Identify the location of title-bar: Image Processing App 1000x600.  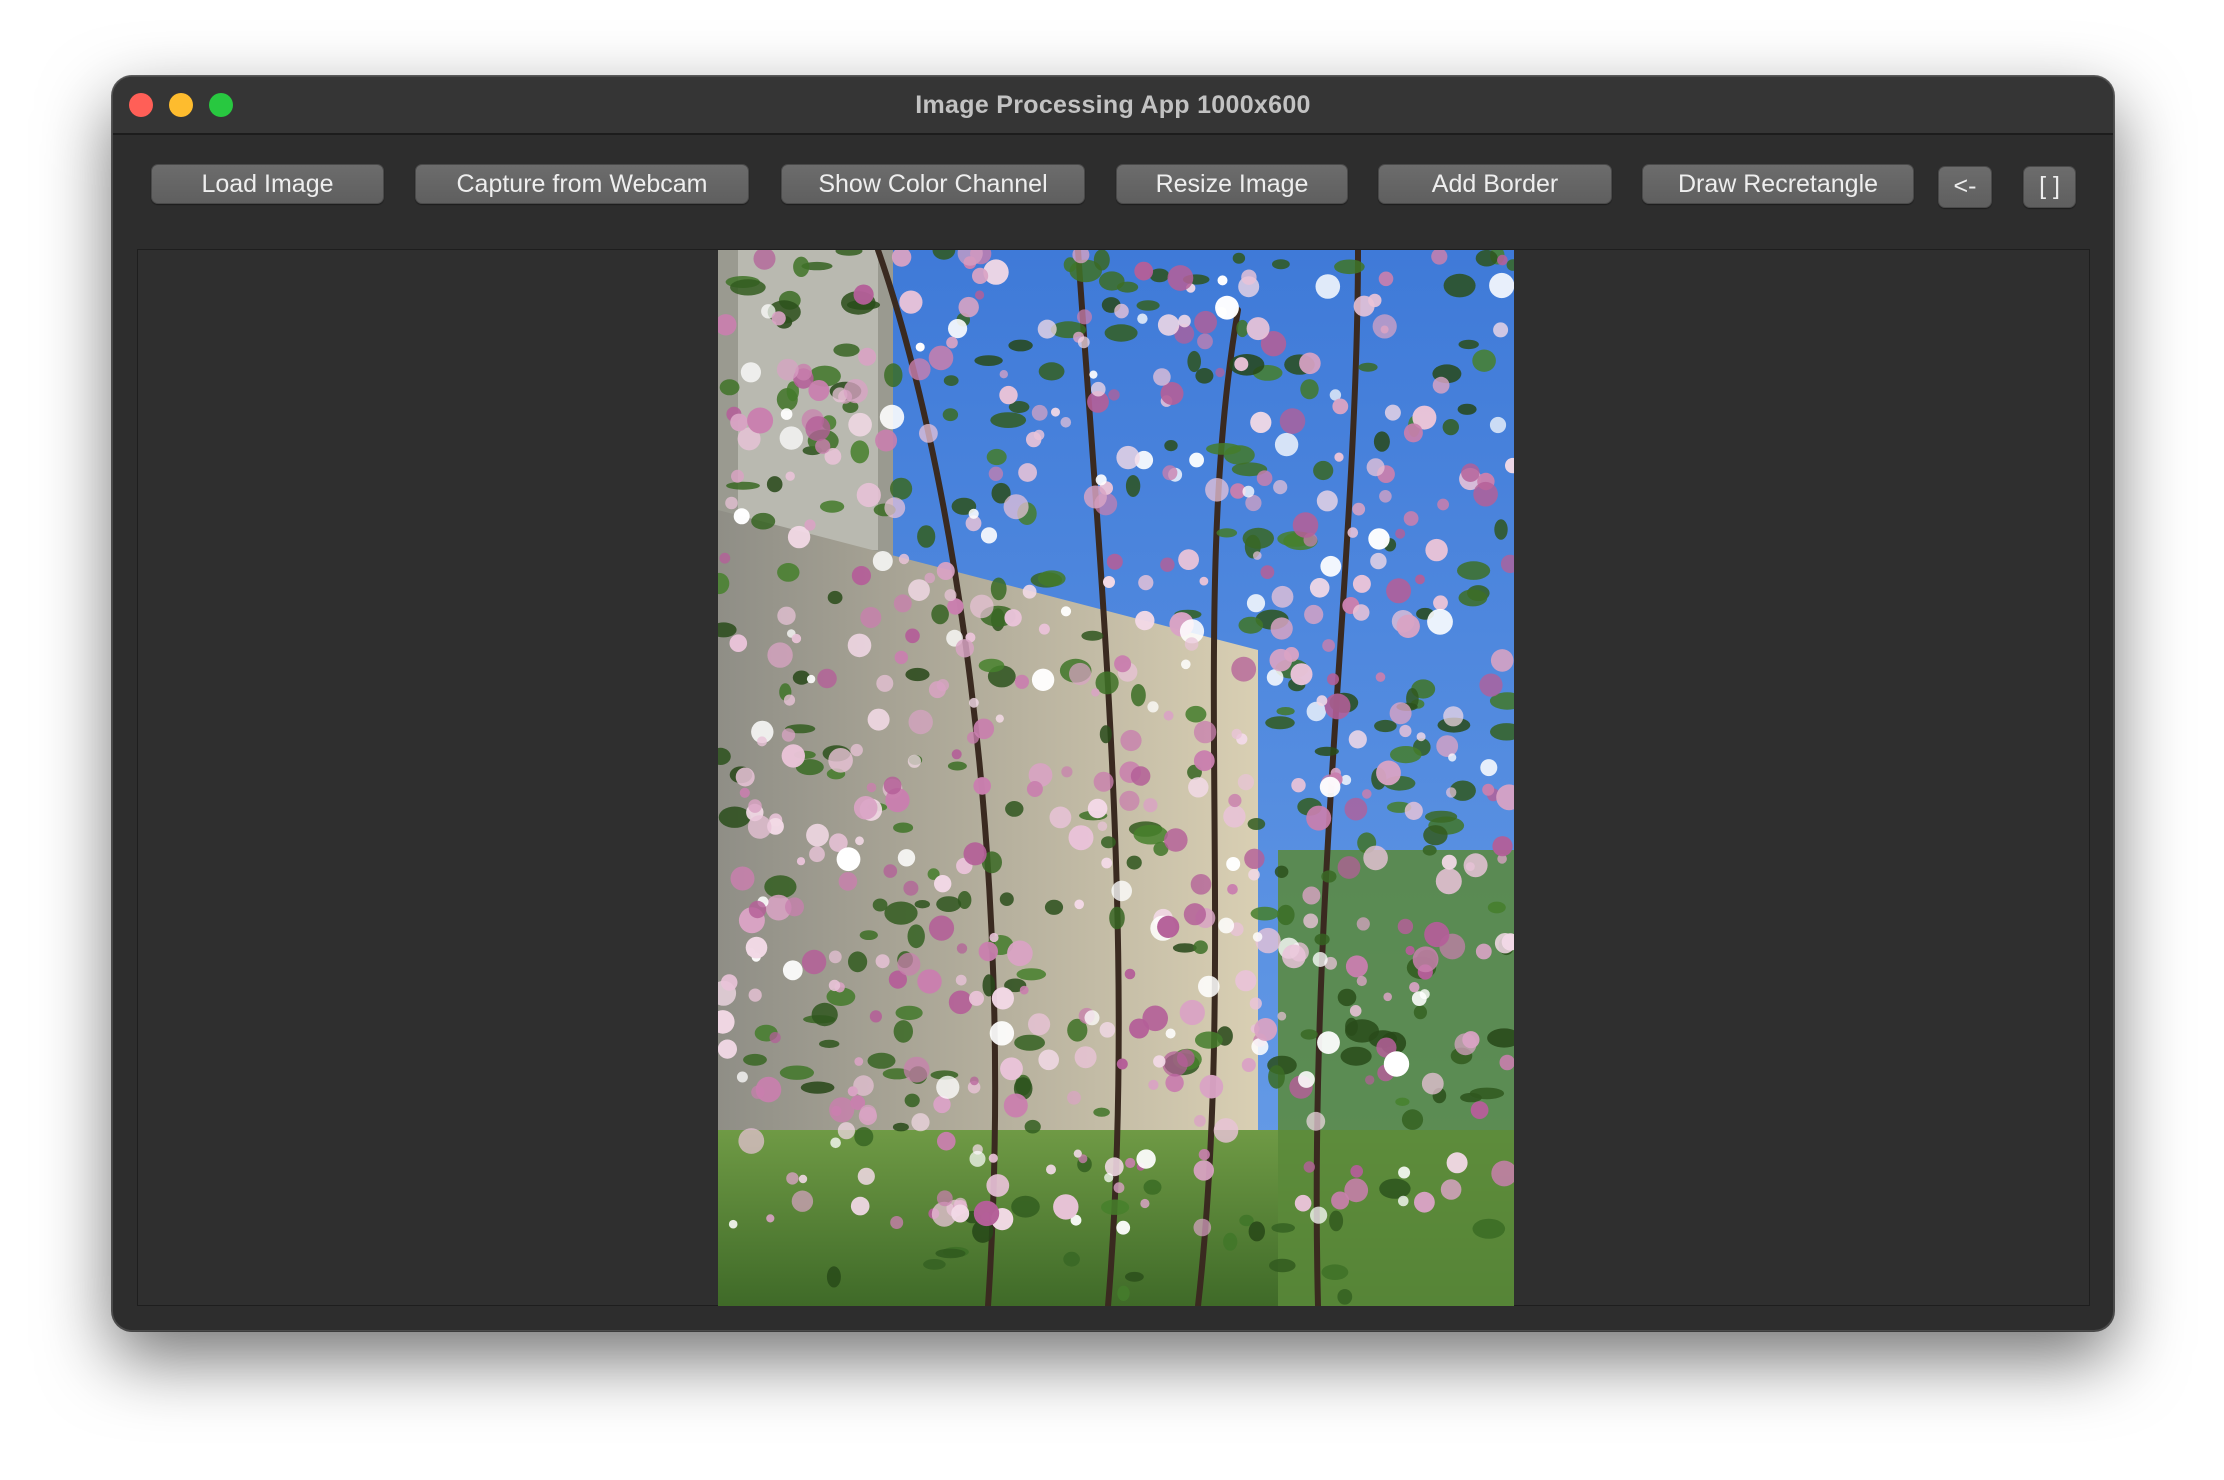
(1113, 106).